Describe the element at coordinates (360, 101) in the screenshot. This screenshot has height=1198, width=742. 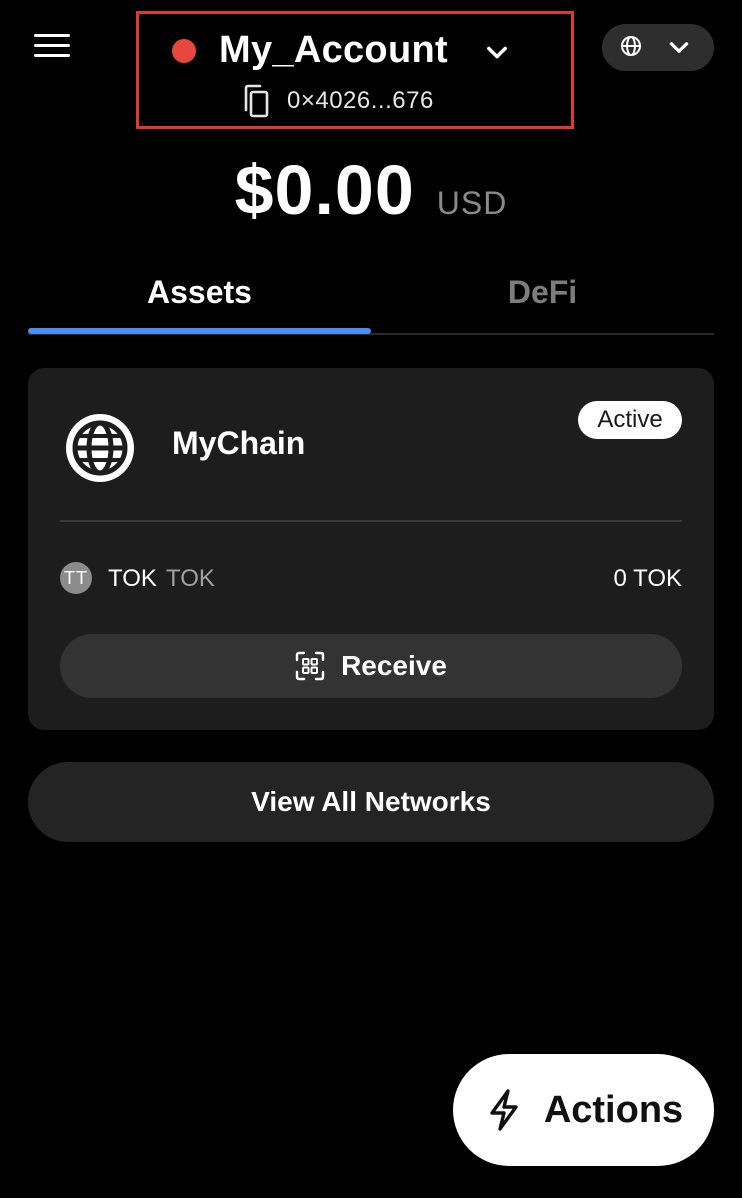
I see `account-address: 0×4026...676` at that location.